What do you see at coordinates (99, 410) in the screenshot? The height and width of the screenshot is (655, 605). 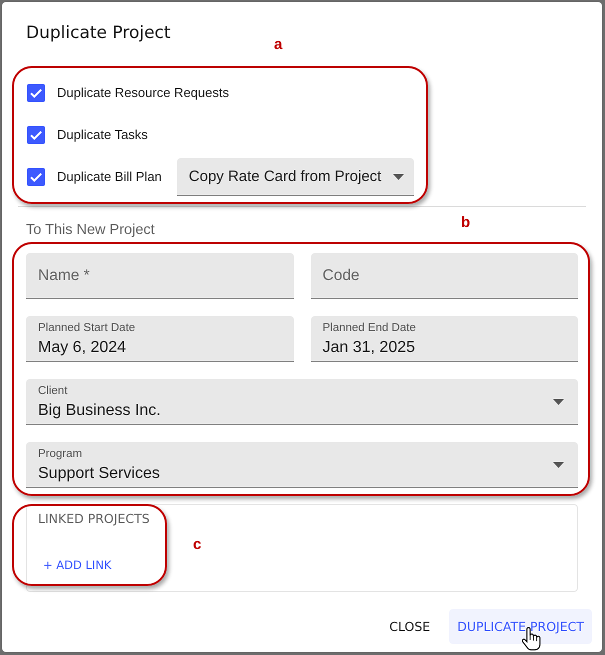 I see `field-value: Big Business Inc.` at bounding box center [99, 410].